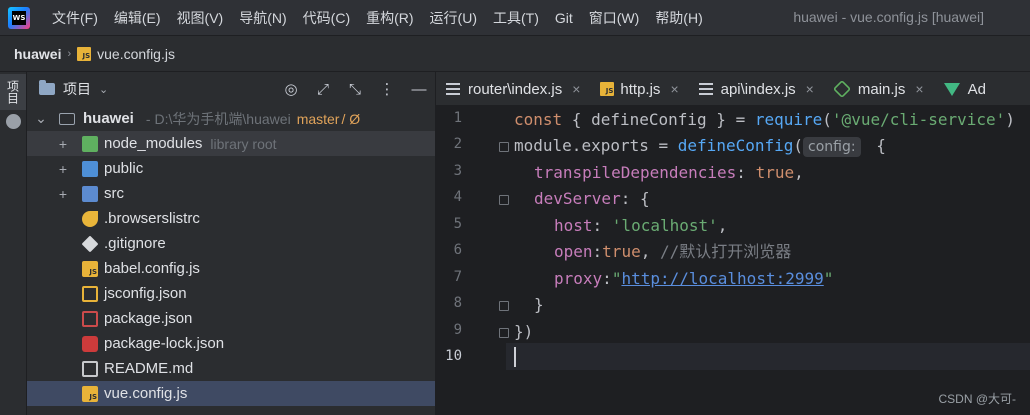  I want to click on line-number-active: 10, so click(453, 356).